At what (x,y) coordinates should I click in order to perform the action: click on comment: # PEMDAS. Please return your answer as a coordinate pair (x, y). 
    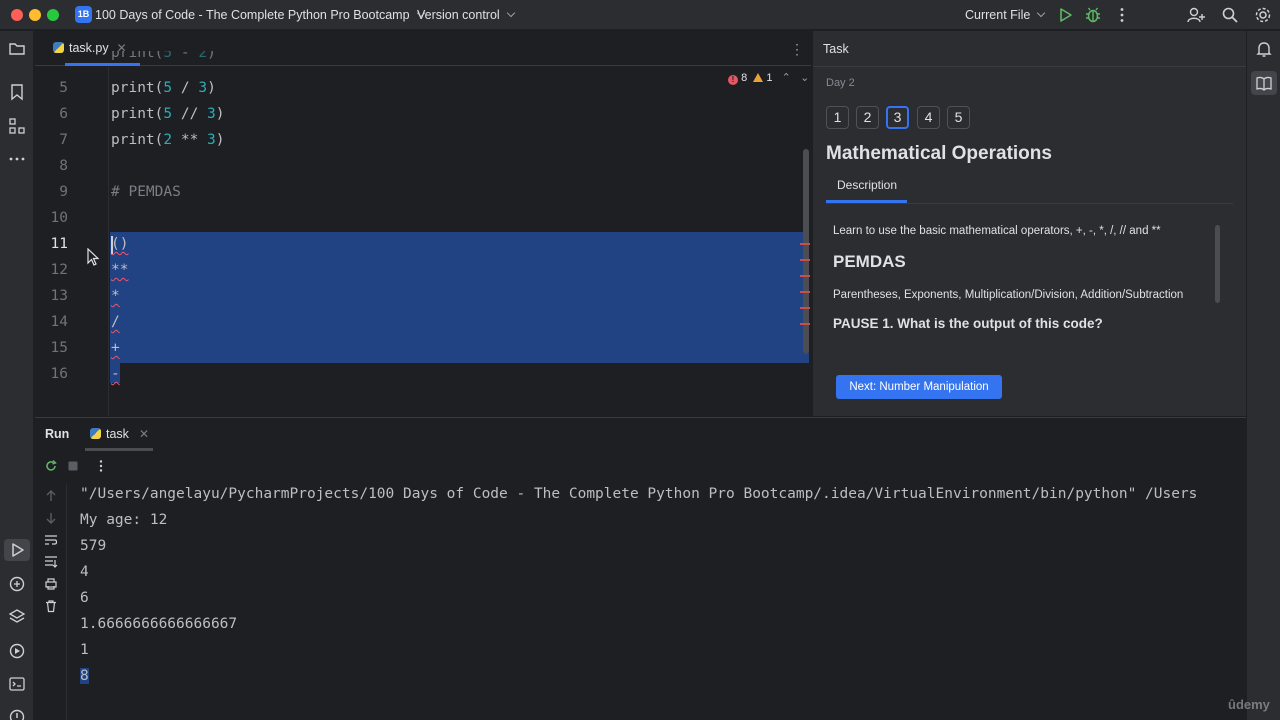
    Looking at the image, I should click on (146, 192).